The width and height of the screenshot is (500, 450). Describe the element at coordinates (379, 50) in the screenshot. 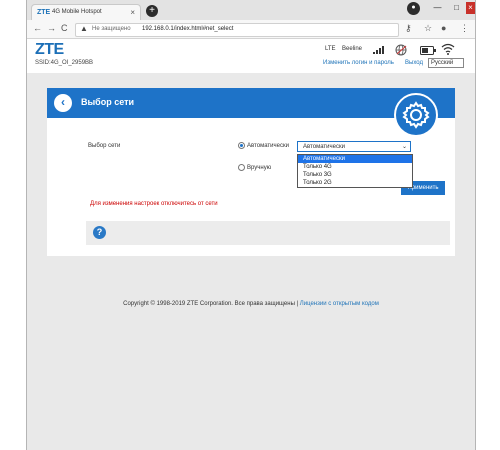

I see `signal-icon` at that location.